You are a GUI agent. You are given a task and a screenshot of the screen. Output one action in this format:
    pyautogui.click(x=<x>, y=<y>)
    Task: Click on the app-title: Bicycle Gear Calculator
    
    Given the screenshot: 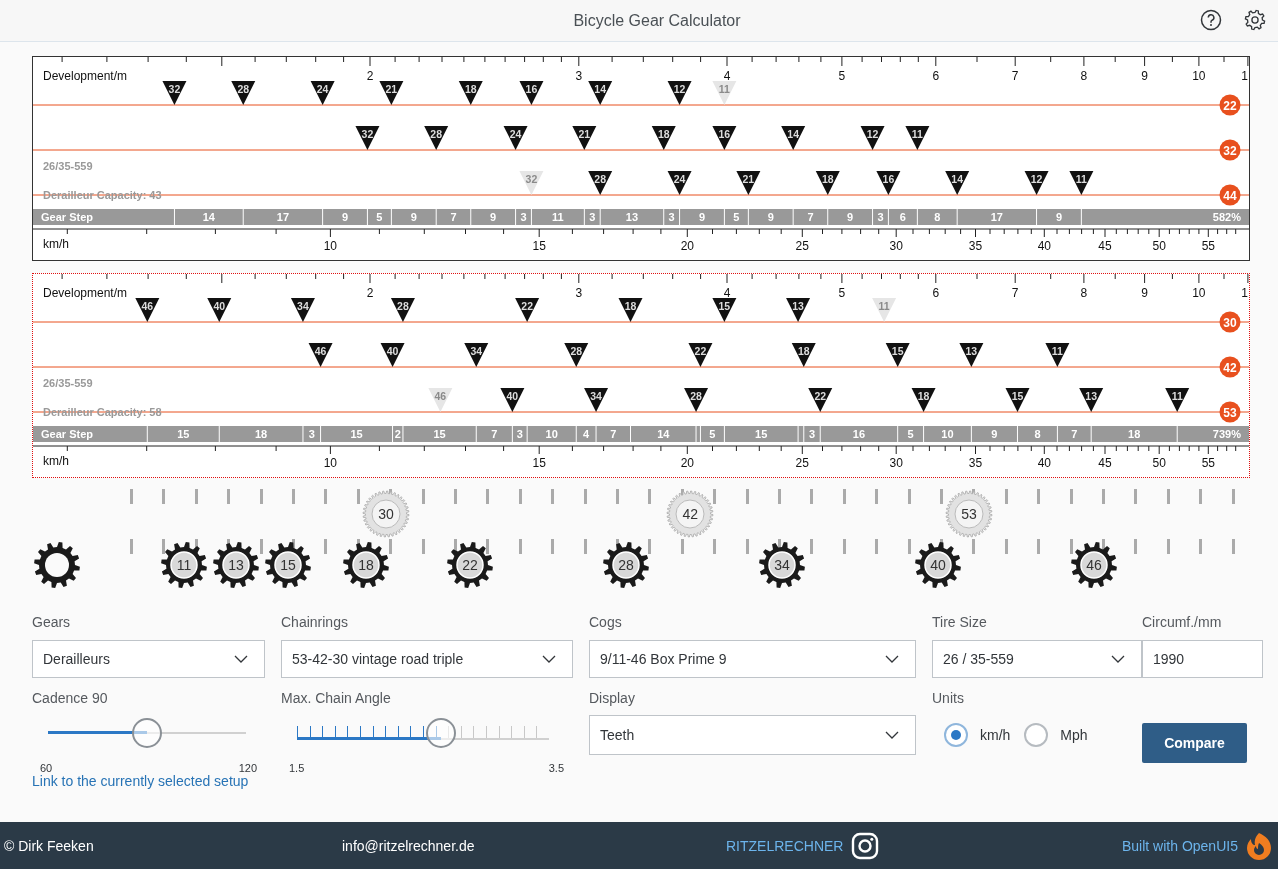 What is the action you would take?
    pyautogui.click(x=657, y=20)
    